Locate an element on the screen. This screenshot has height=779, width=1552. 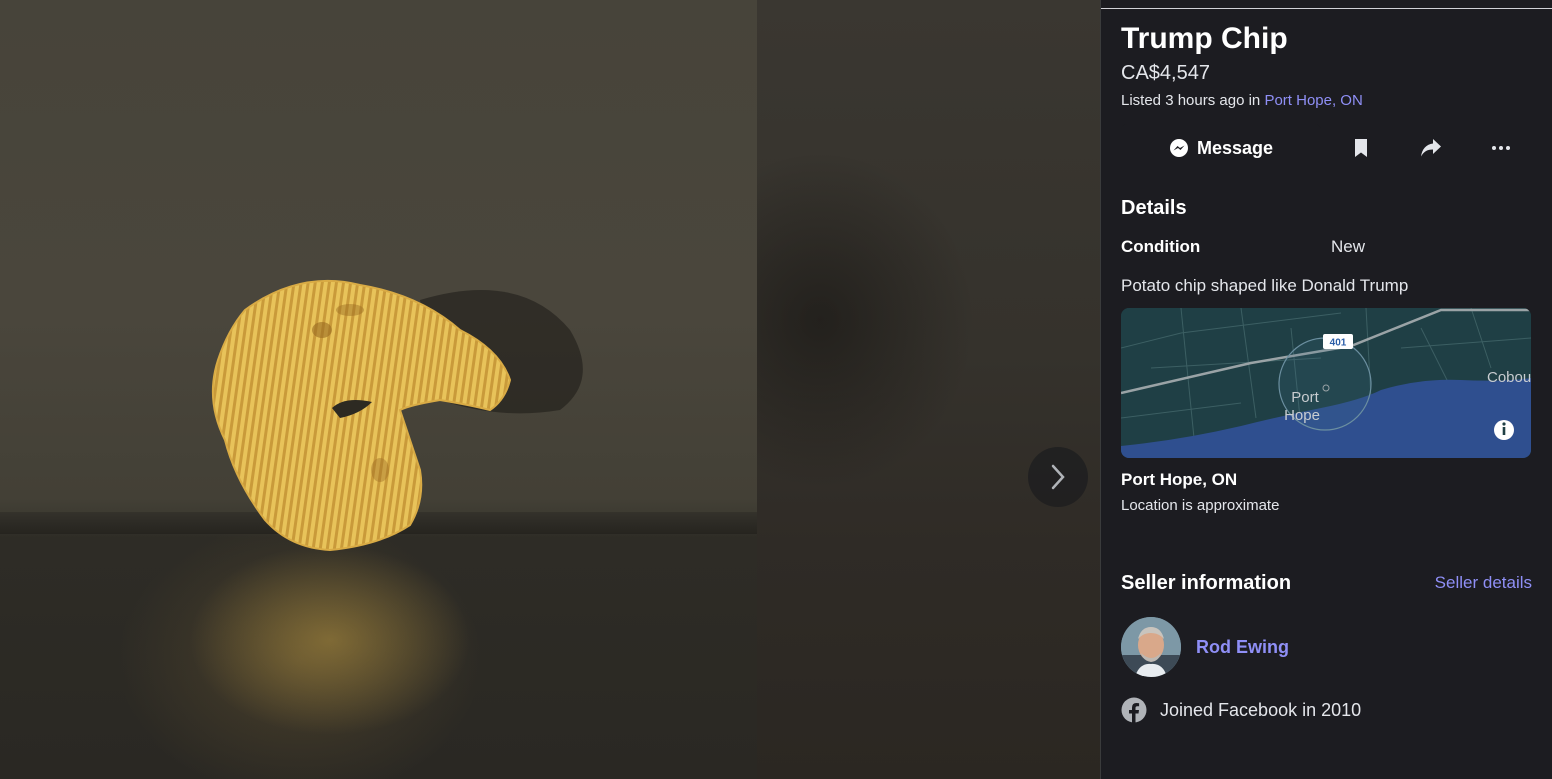
next-photo-button is located at coordinates (1058, 477).